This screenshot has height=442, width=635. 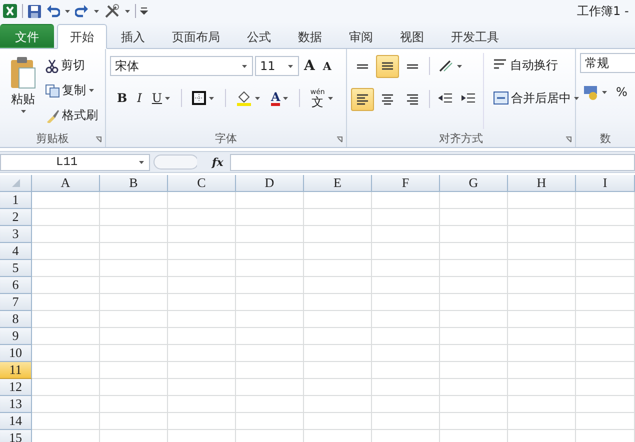 What do you see at coordinates (53, 11) in the screenshot?
I see `undo-icon` at bounding box center [53, 11].